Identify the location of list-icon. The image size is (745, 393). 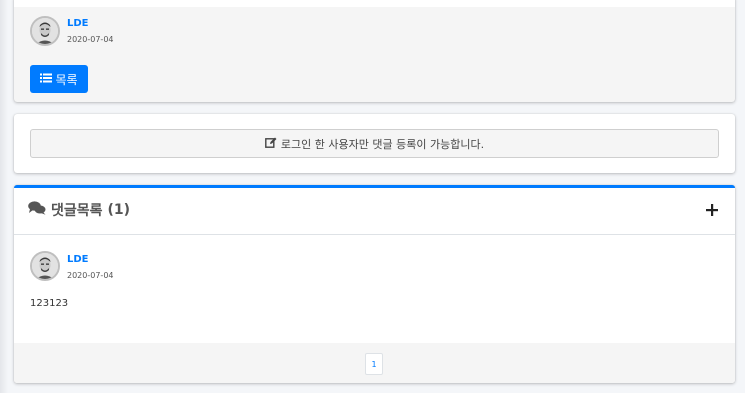
(46, 79).